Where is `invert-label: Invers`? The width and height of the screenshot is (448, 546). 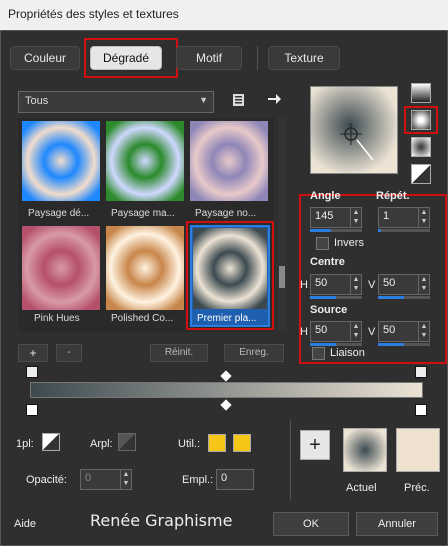
invert-label: Invers is located at coordinates (349, 243).